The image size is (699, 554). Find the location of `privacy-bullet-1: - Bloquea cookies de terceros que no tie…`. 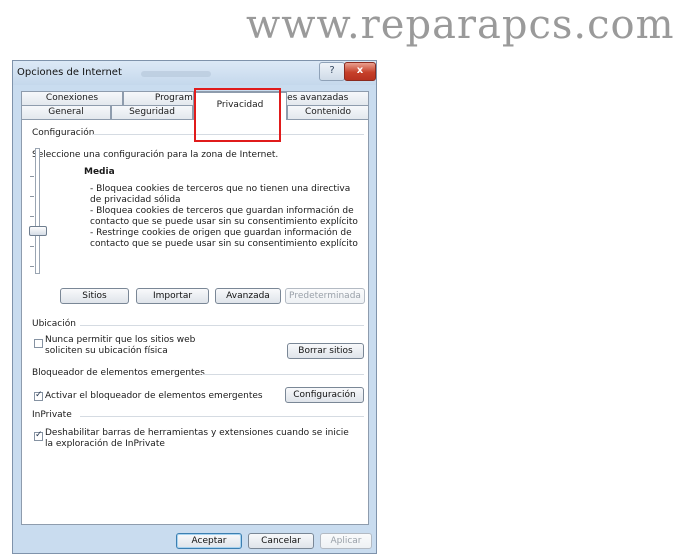

privacy-bullet-1: - Bloquea cookies de terceros que no tie… is located at coordinates (220, 194).